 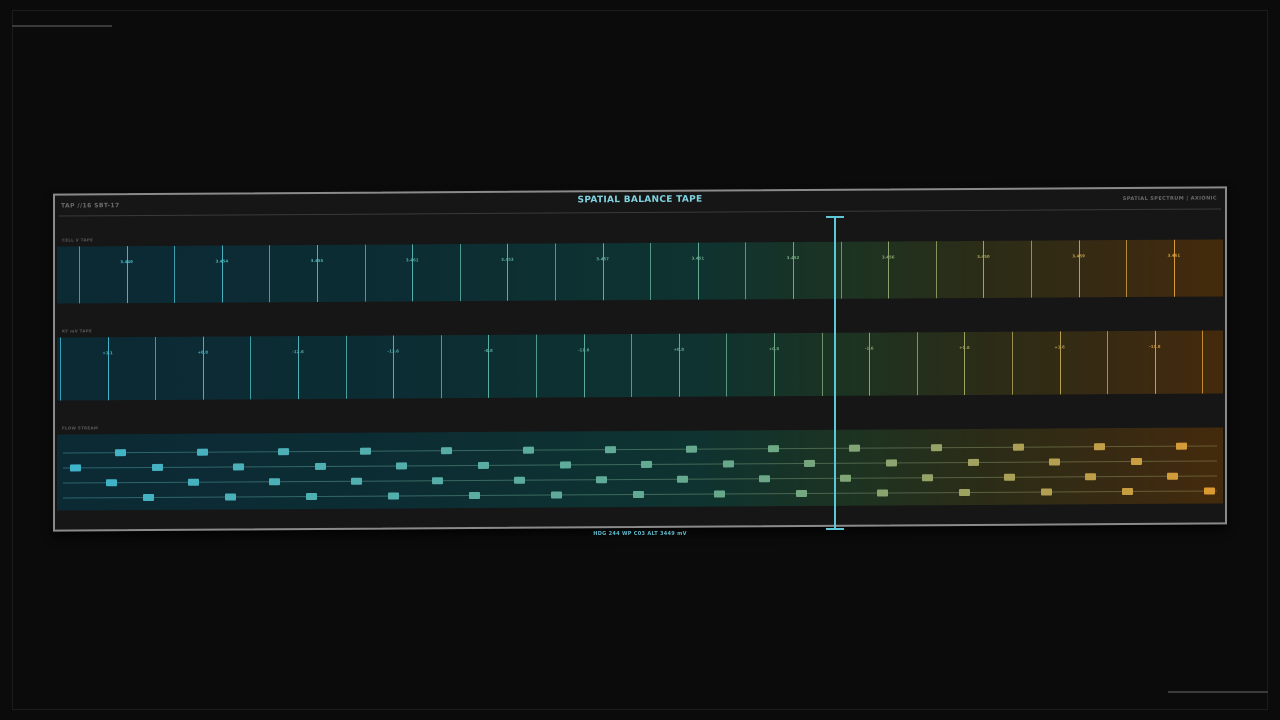 I want to click on tape-value-label: -13.6, so click(x=393, y=351).